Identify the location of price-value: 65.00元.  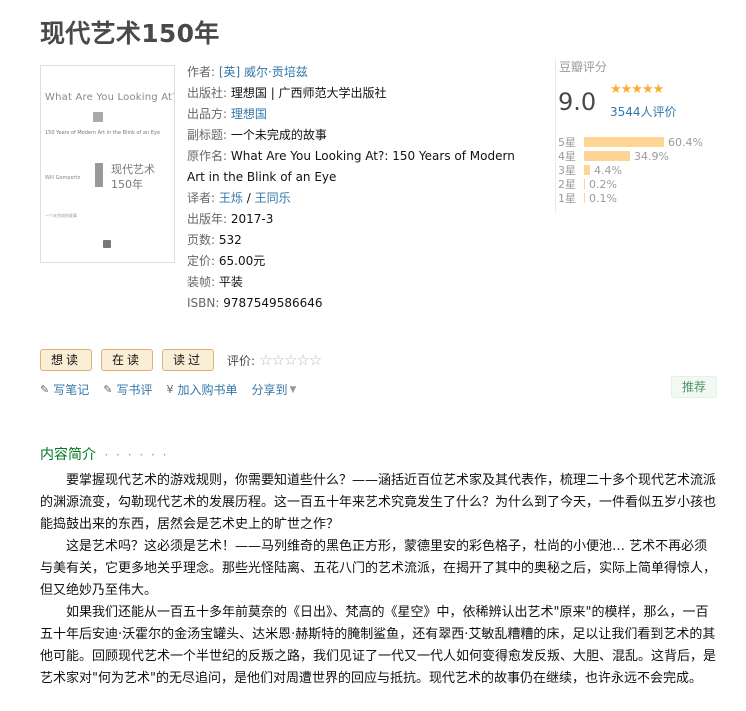
(242, 261).